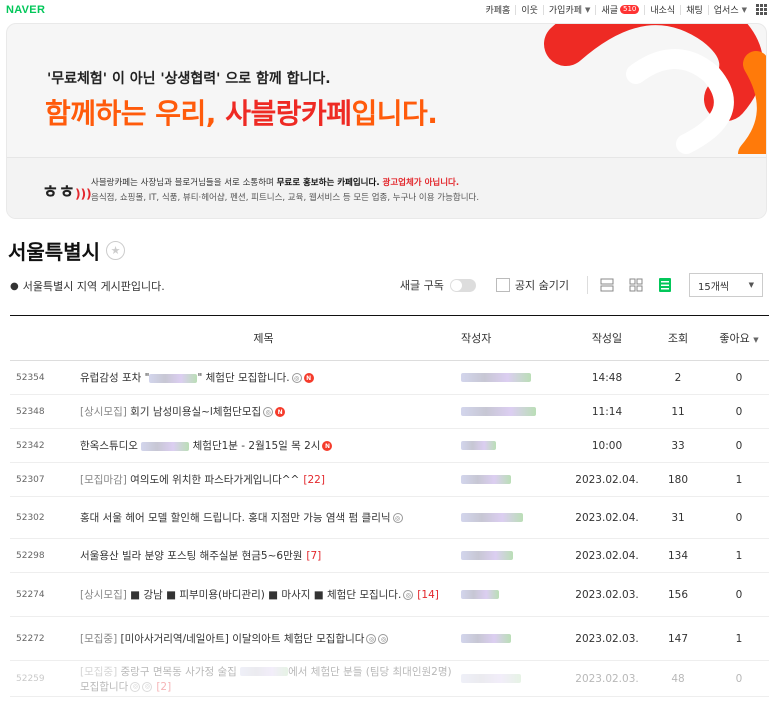 The image size is (773, 706). I want to click on naver-logo: NAVER, so click(25, 10).